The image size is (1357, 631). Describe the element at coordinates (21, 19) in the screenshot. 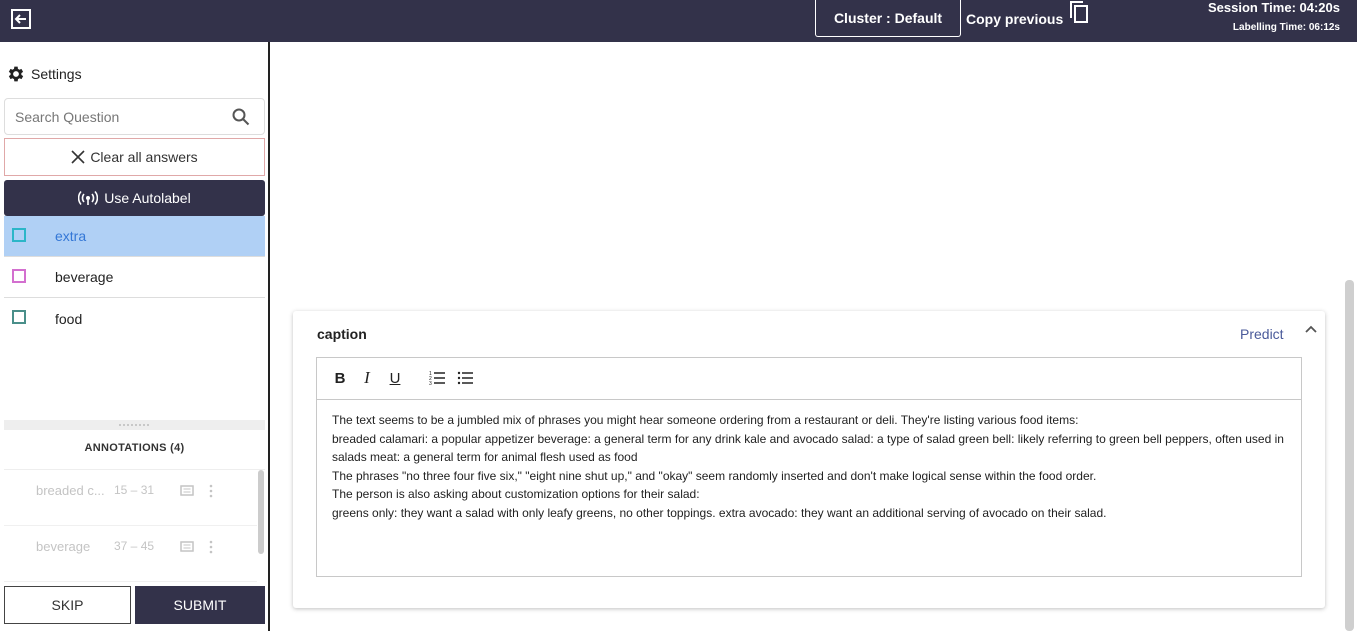

I see `exit-icon` at that location.